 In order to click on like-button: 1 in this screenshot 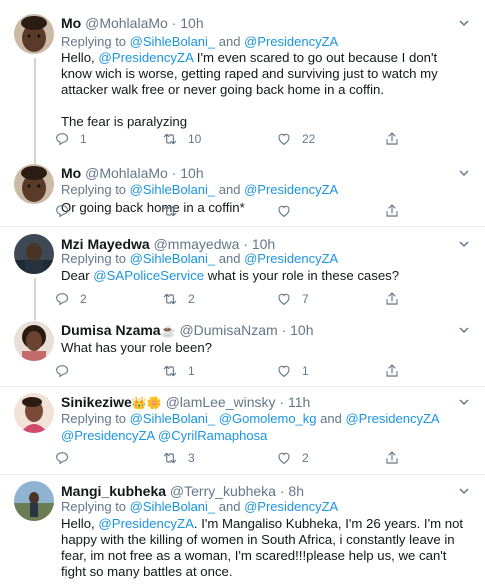, I will do `click(292, 371)`.